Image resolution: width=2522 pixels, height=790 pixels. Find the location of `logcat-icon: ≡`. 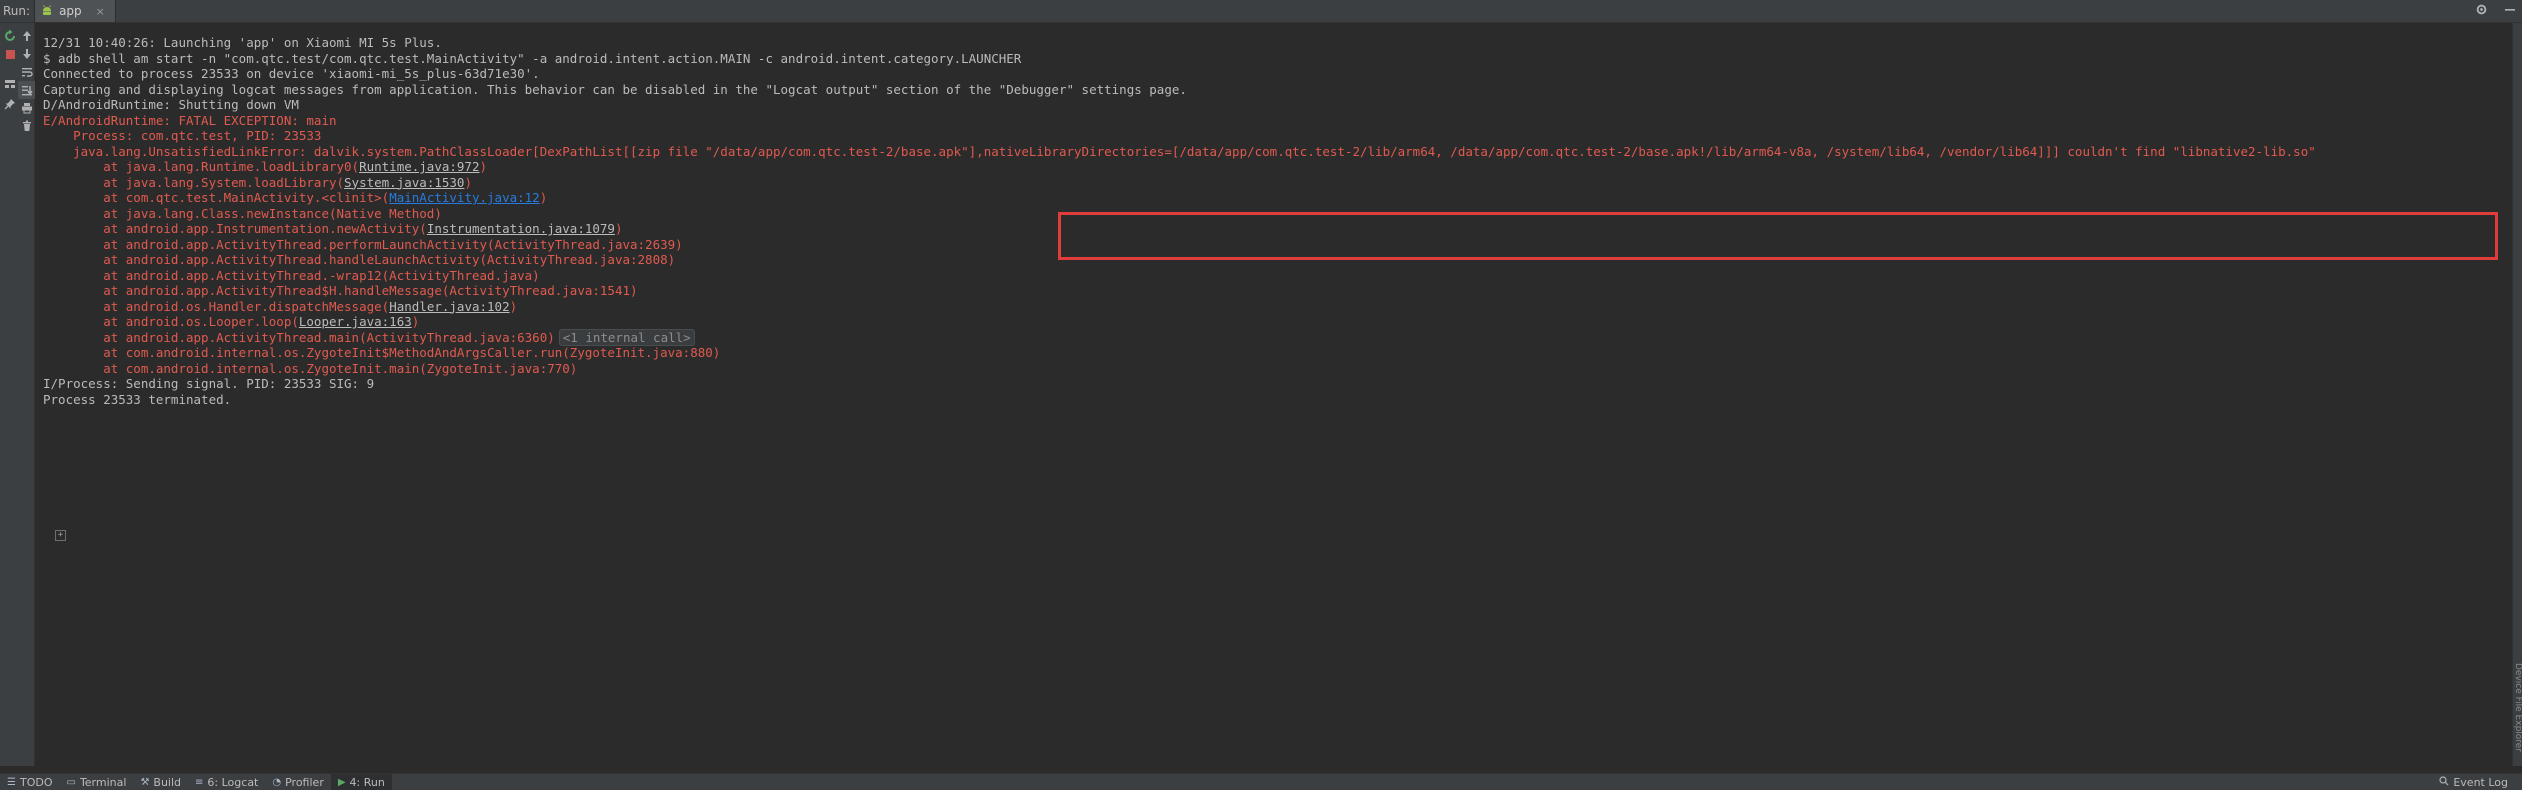

logcat-icon: ≡ is located at coordinates (199, 782).